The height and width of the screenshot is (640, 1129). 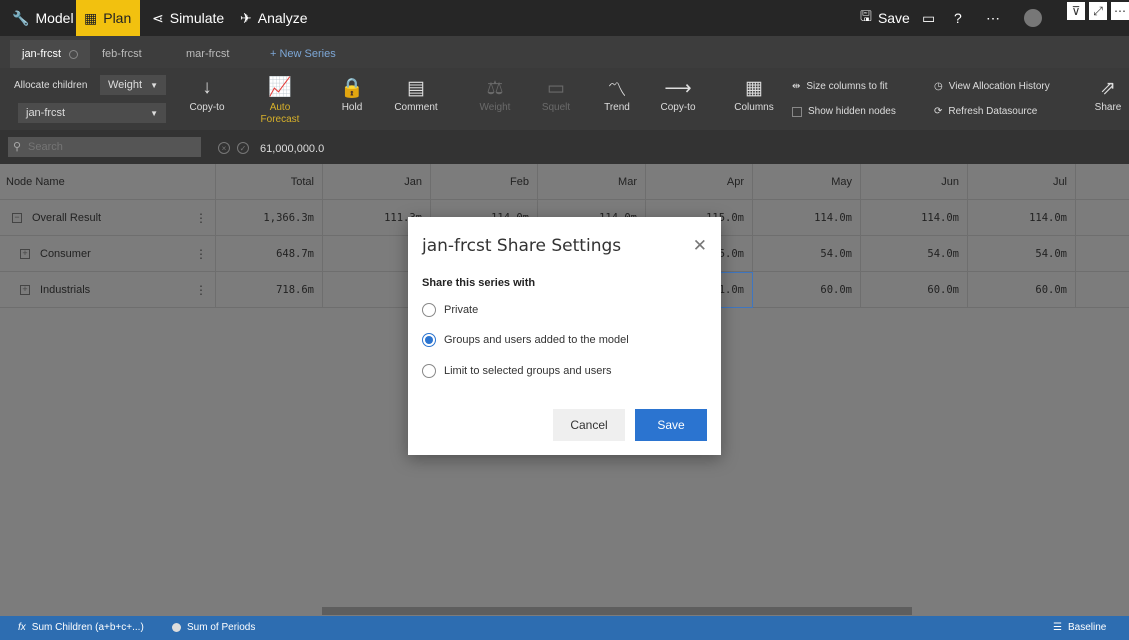 What do you see at coordinates (589, 425) in the screenshot?
I see `cancel-button: Cancel` at bounding box center [589, 425].